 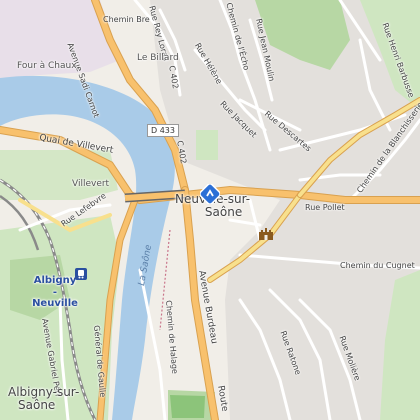 What do you see at coordinates (207, 145) in the screenshot?
I see `park-center` at bounding box center [207, 145].